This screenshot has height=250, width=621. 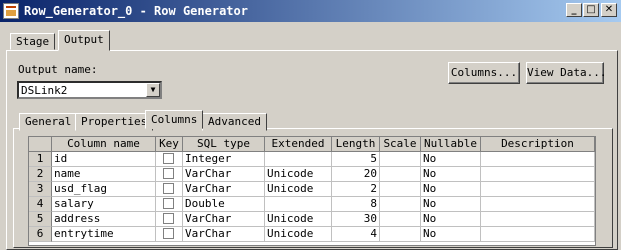 I want to click on cell-length: 20, so click(x=356, y=174).